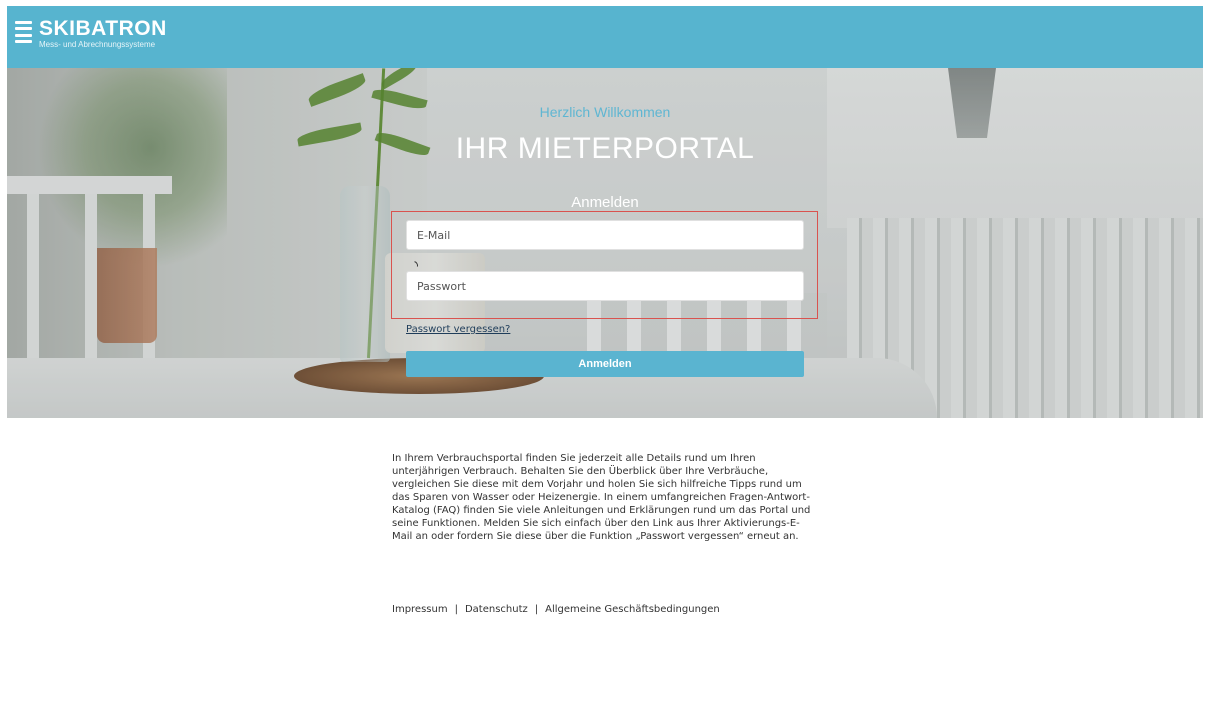  What do you see at coordinates (23, 32) in the screenshot?
I see `logo-bars-icon` at bounding box center [23, 32].